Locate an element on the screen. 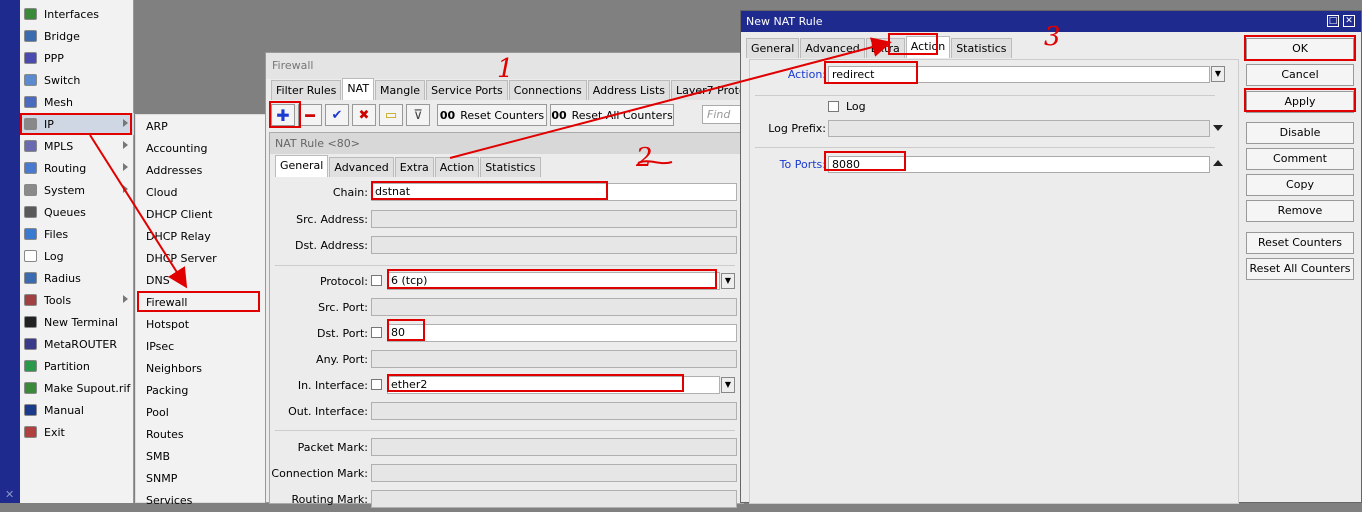  field-row-any-port: Any. Port: is located at coordinates (505, 360).